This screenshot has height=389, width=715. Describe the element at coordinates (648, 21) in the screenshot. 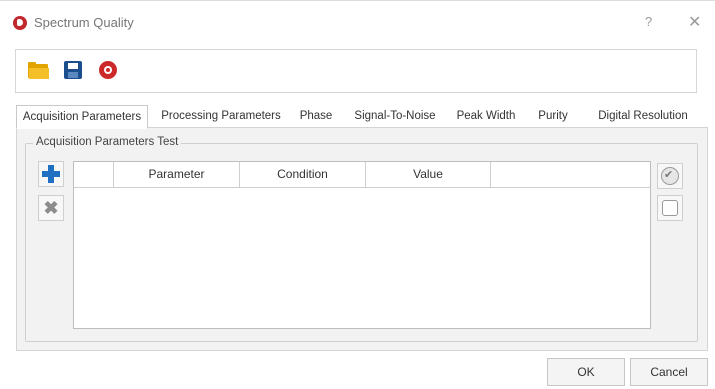

I see `help-button: ?` at that location.